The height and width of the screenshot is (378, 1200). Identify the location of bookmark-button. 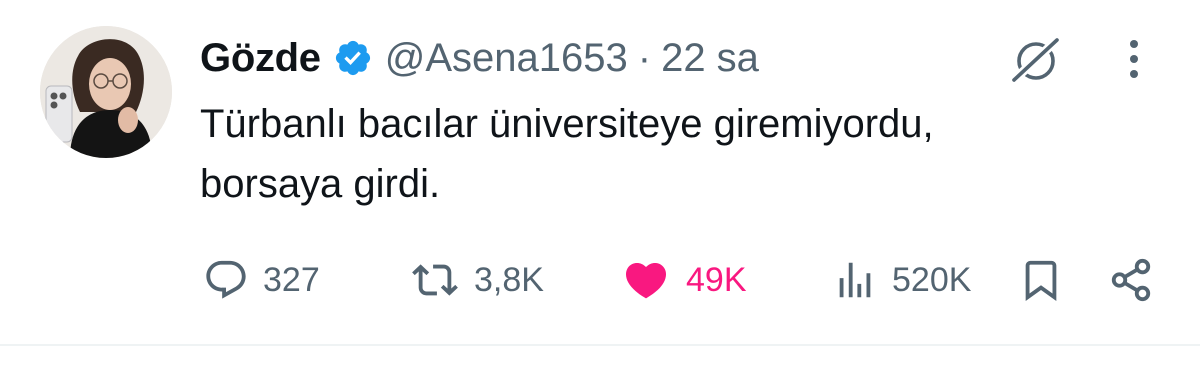
(1041, 280).